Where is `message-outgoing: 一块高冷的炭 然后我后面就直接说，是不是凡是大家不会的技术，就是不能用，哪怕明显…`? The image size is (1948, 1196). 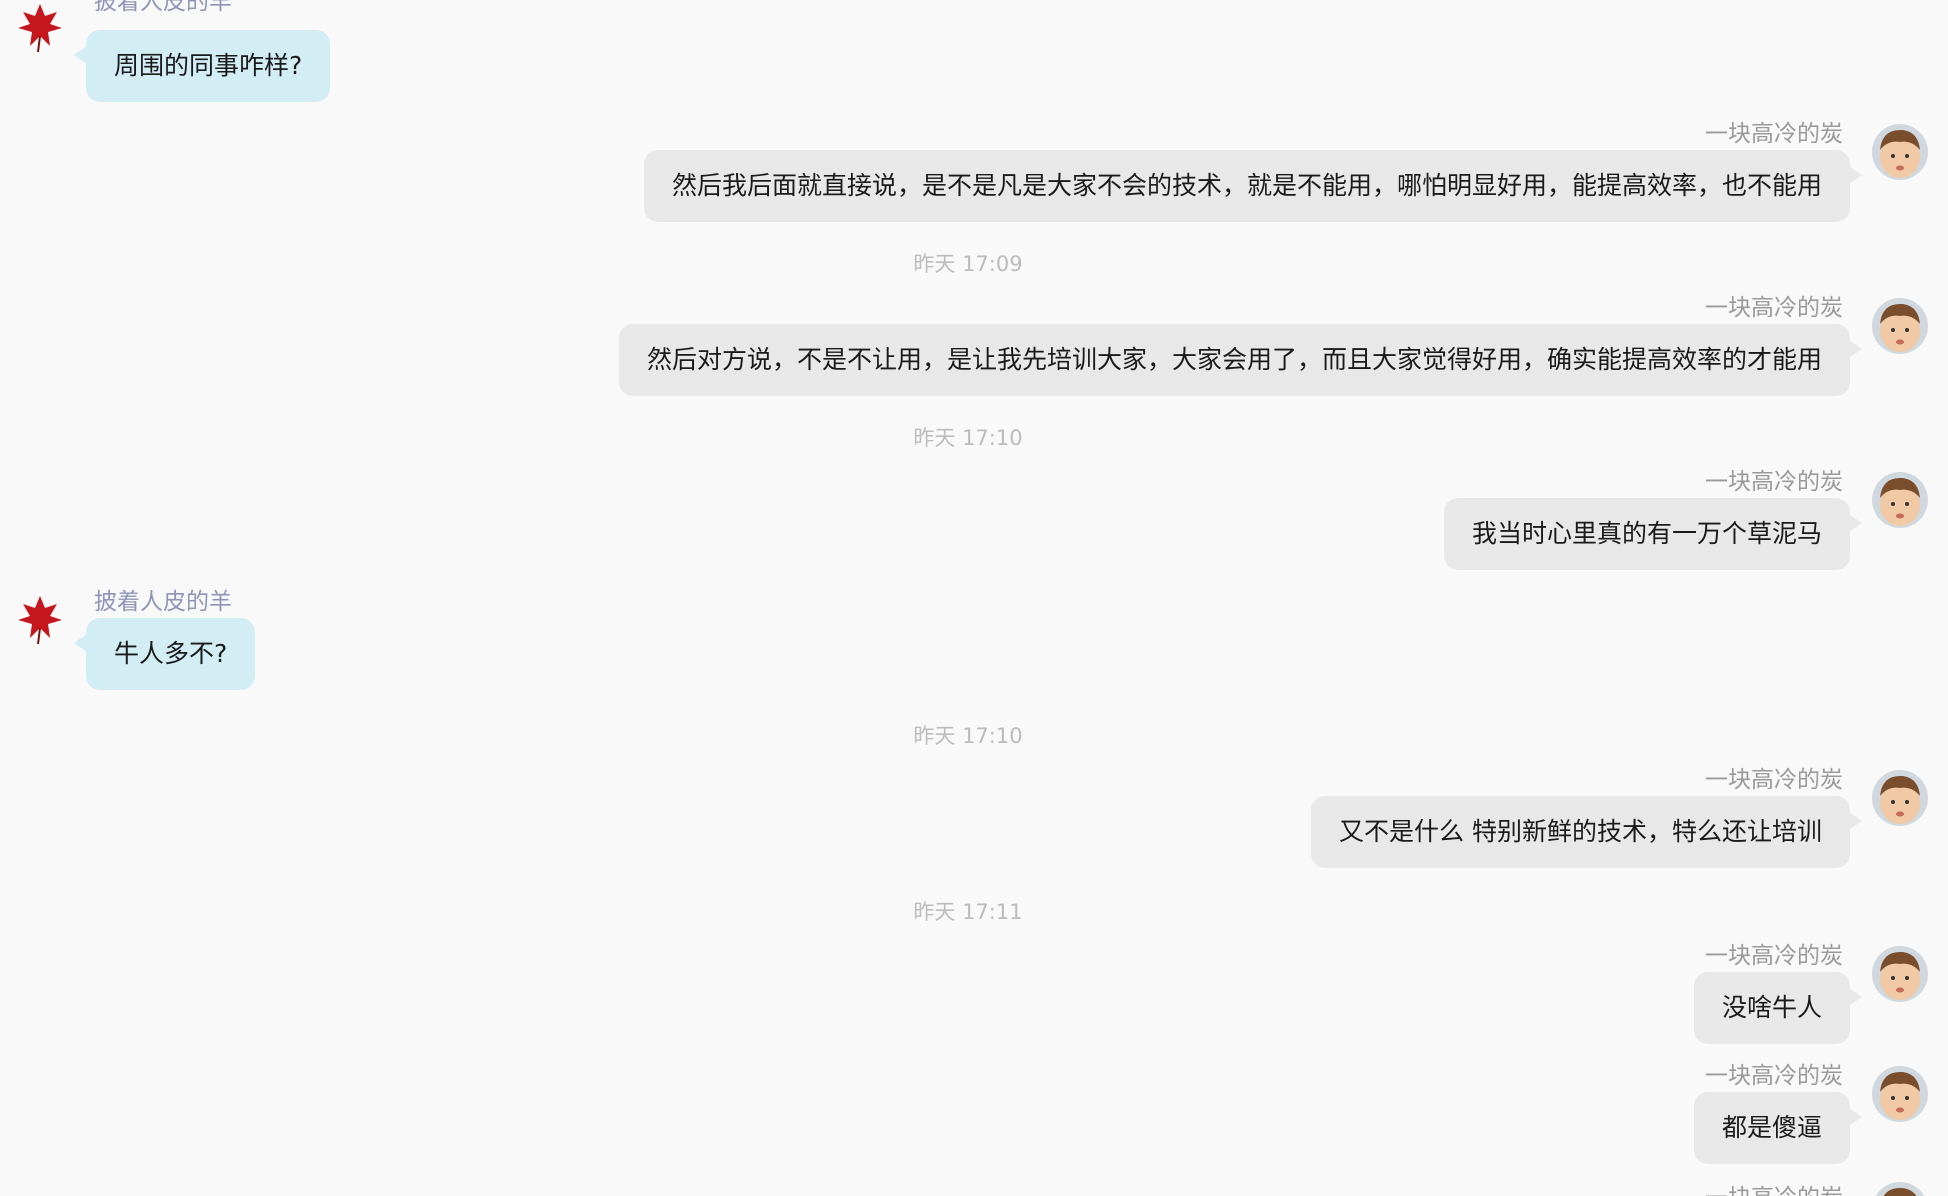
message-outgoing: 一块高冷的炭 然后我后面就直接说，是不是凡是大家不会的技术，就是不能用，哪怕明显… is located at coordinates (974, 176).